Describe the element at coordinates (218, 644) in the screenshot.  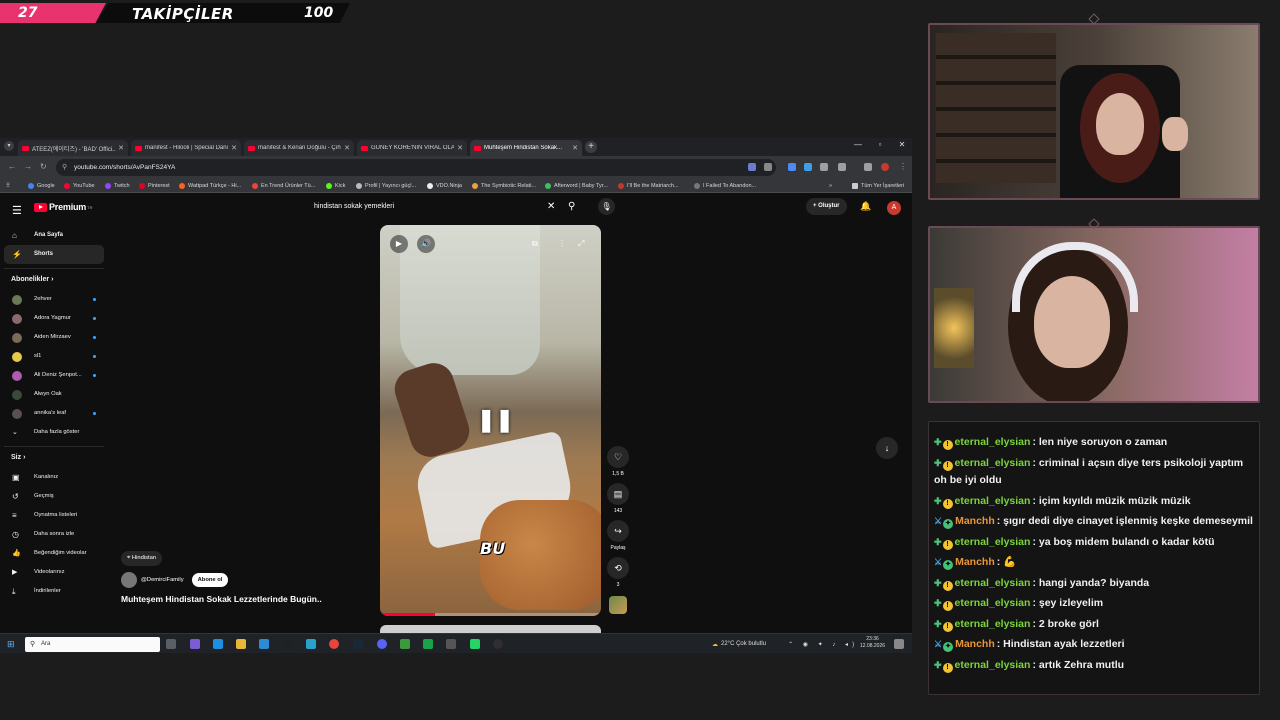
I see `edge-icon` at that location.